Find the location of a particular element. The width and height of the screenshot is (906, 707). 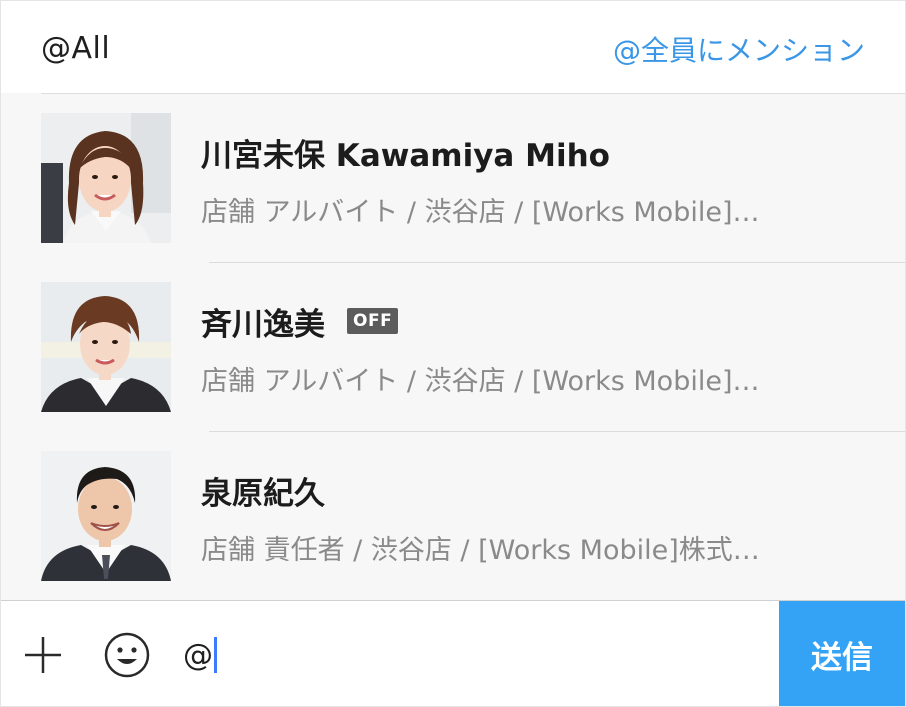

message-input-bar: @ 送信 is located at coordinates (453, 653).